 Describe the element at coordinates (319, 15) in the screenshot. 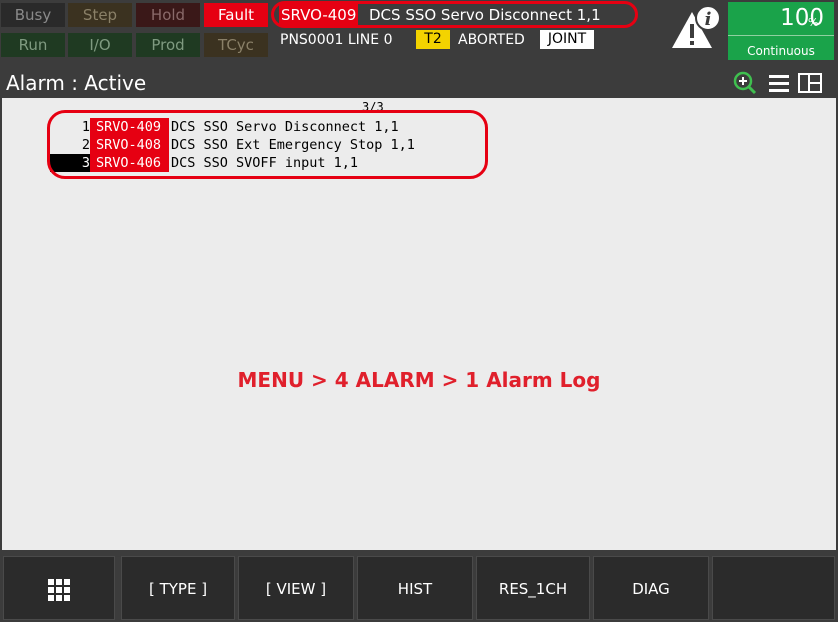

I see `status-alarm-code: SRVO-409` at that location.